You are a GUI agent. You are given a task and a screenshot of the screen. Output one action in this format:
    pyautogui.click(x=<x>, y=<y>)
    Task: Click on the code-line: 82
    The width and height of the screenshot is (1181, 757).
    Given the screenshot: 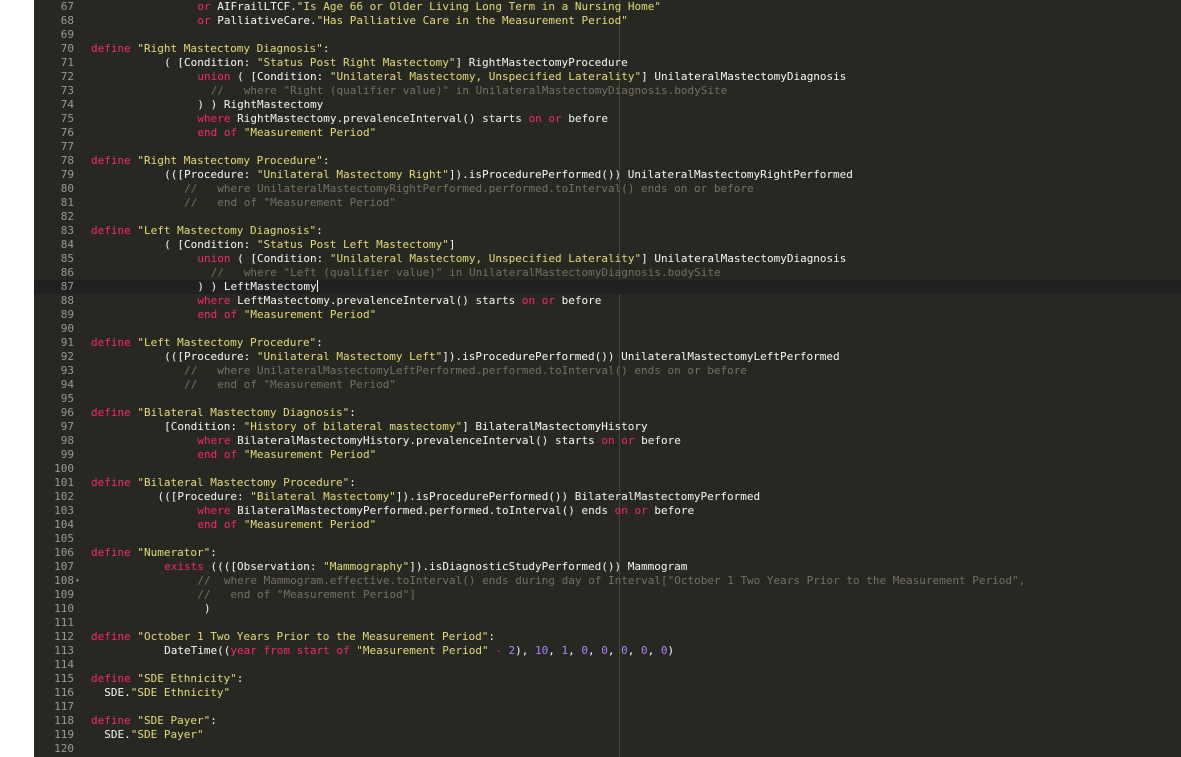 What is the action you would take?
    pyautogui.click(x=607, y=217)
    